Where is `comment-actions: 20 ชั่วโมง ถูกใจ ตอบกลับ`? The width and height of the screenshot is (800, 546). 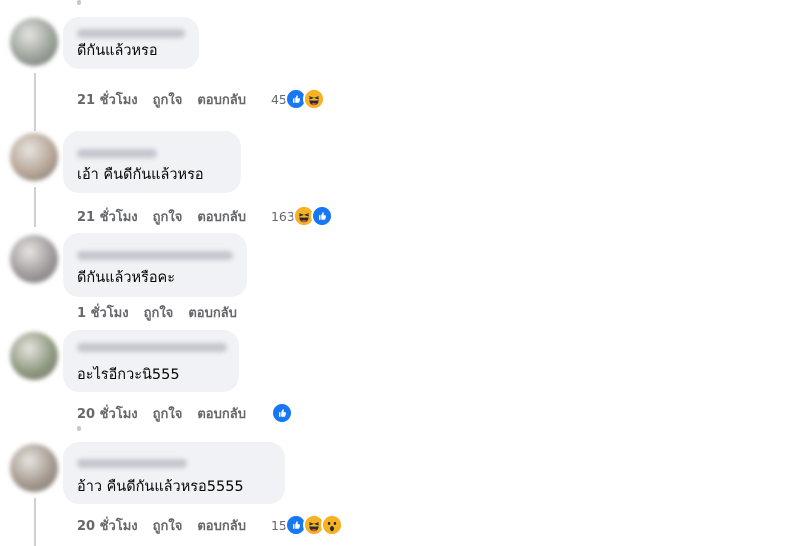
comment-actions: 20 ชั่วโมง ถูกใจ ตอบกลับ is located at coordinates (185, 413).